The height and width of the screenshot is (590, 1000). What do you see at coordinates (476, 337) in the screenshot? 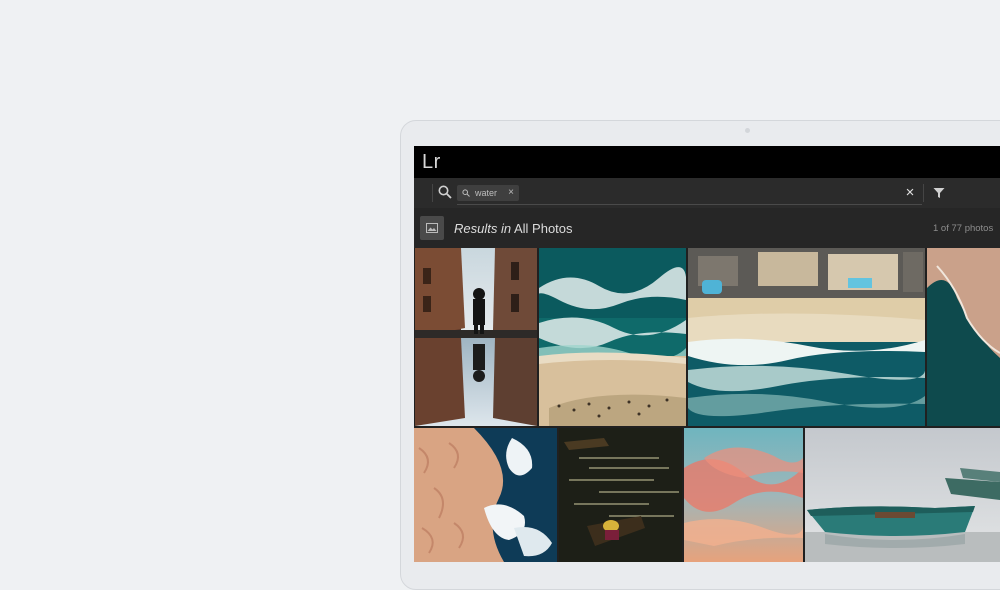
I see `photo-street-reflection` at bounding box center [476, 337].